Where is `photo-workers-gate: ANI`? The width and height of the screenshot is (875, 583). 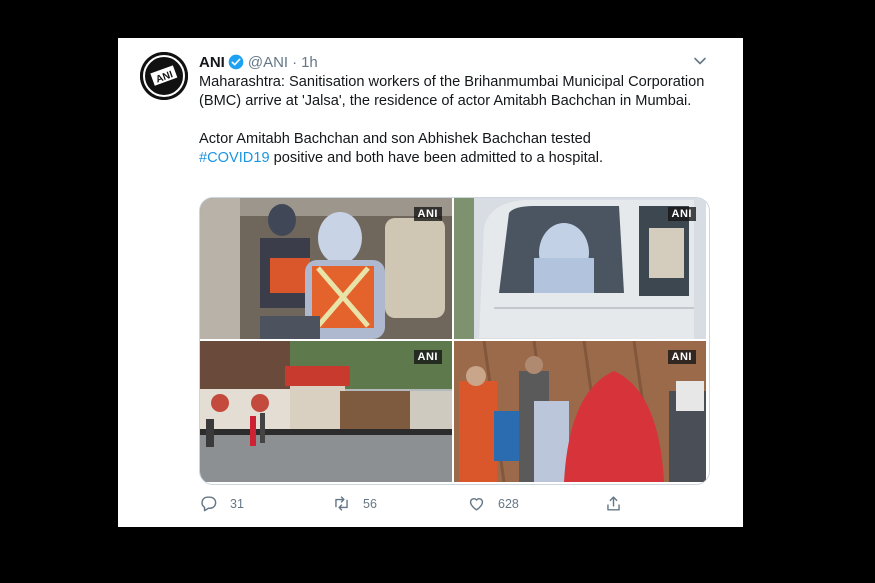 photo-workers-gate: ANI is located at coordinates (580, 411).